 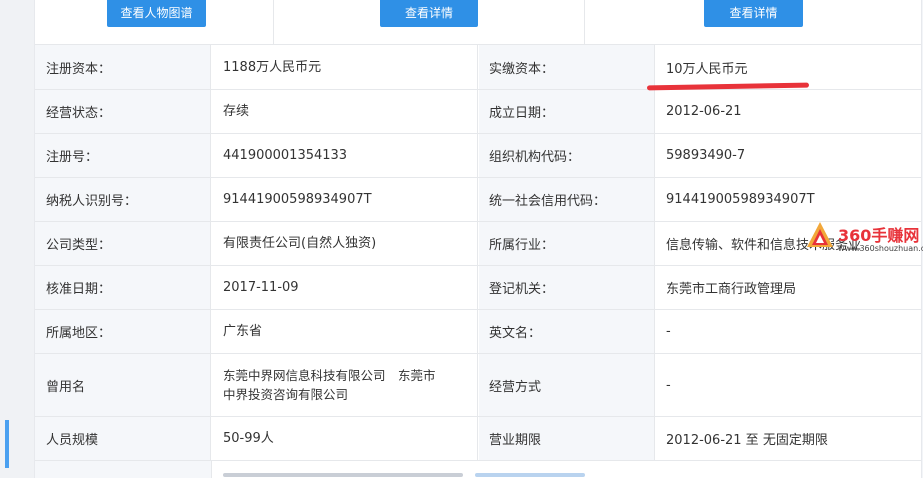 I want to click on button-cell-2: 查看详情, so click(x=429, y=22).